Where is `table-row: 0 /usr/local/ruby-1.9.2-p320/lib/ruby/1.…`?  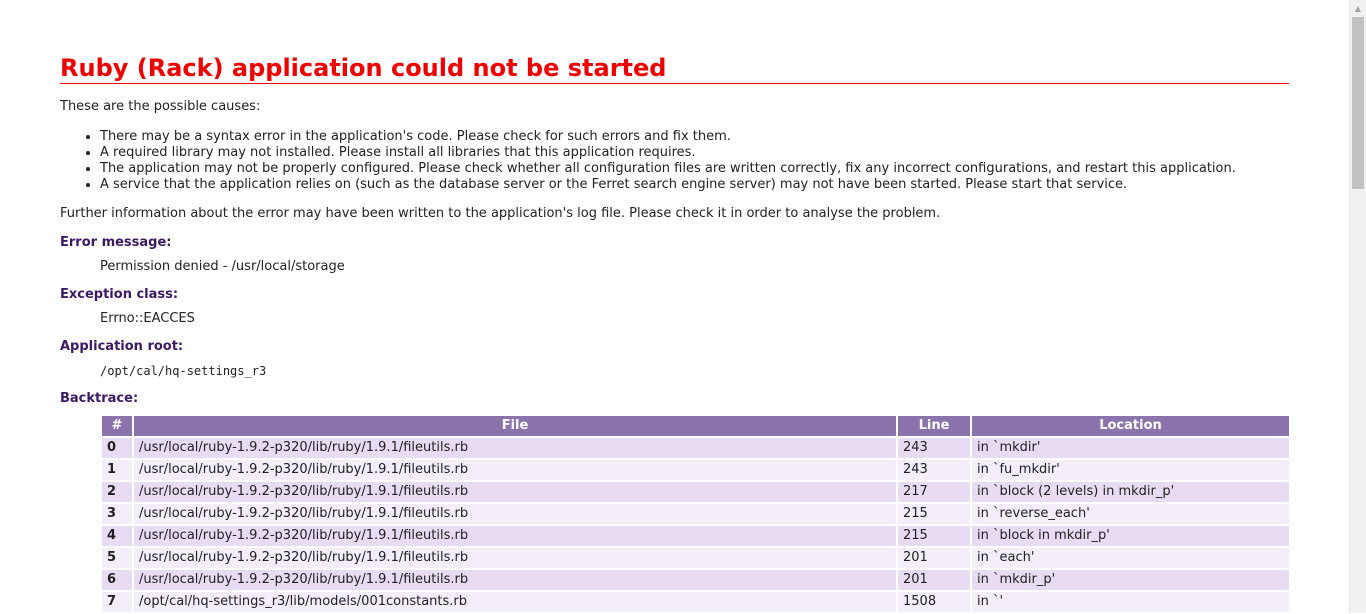
table-row: 0 /usr/local/ruby-1.9.2-p320/lib/ruby/1.… is located at coordinates (695, 448).